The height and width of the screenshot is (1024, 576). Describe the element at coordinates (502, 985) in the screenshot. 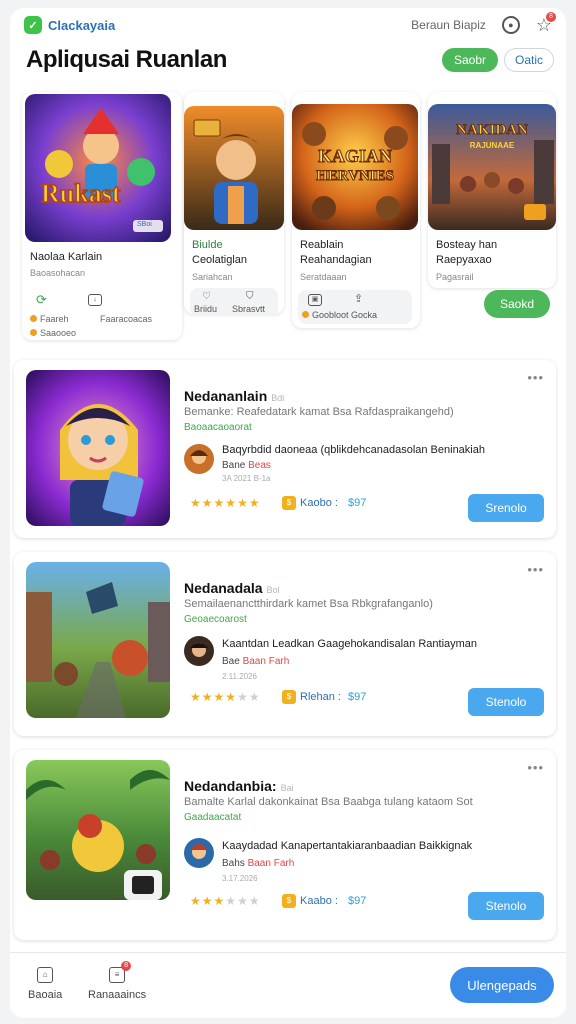

I see `updates-button: Ulengepads` at that location.